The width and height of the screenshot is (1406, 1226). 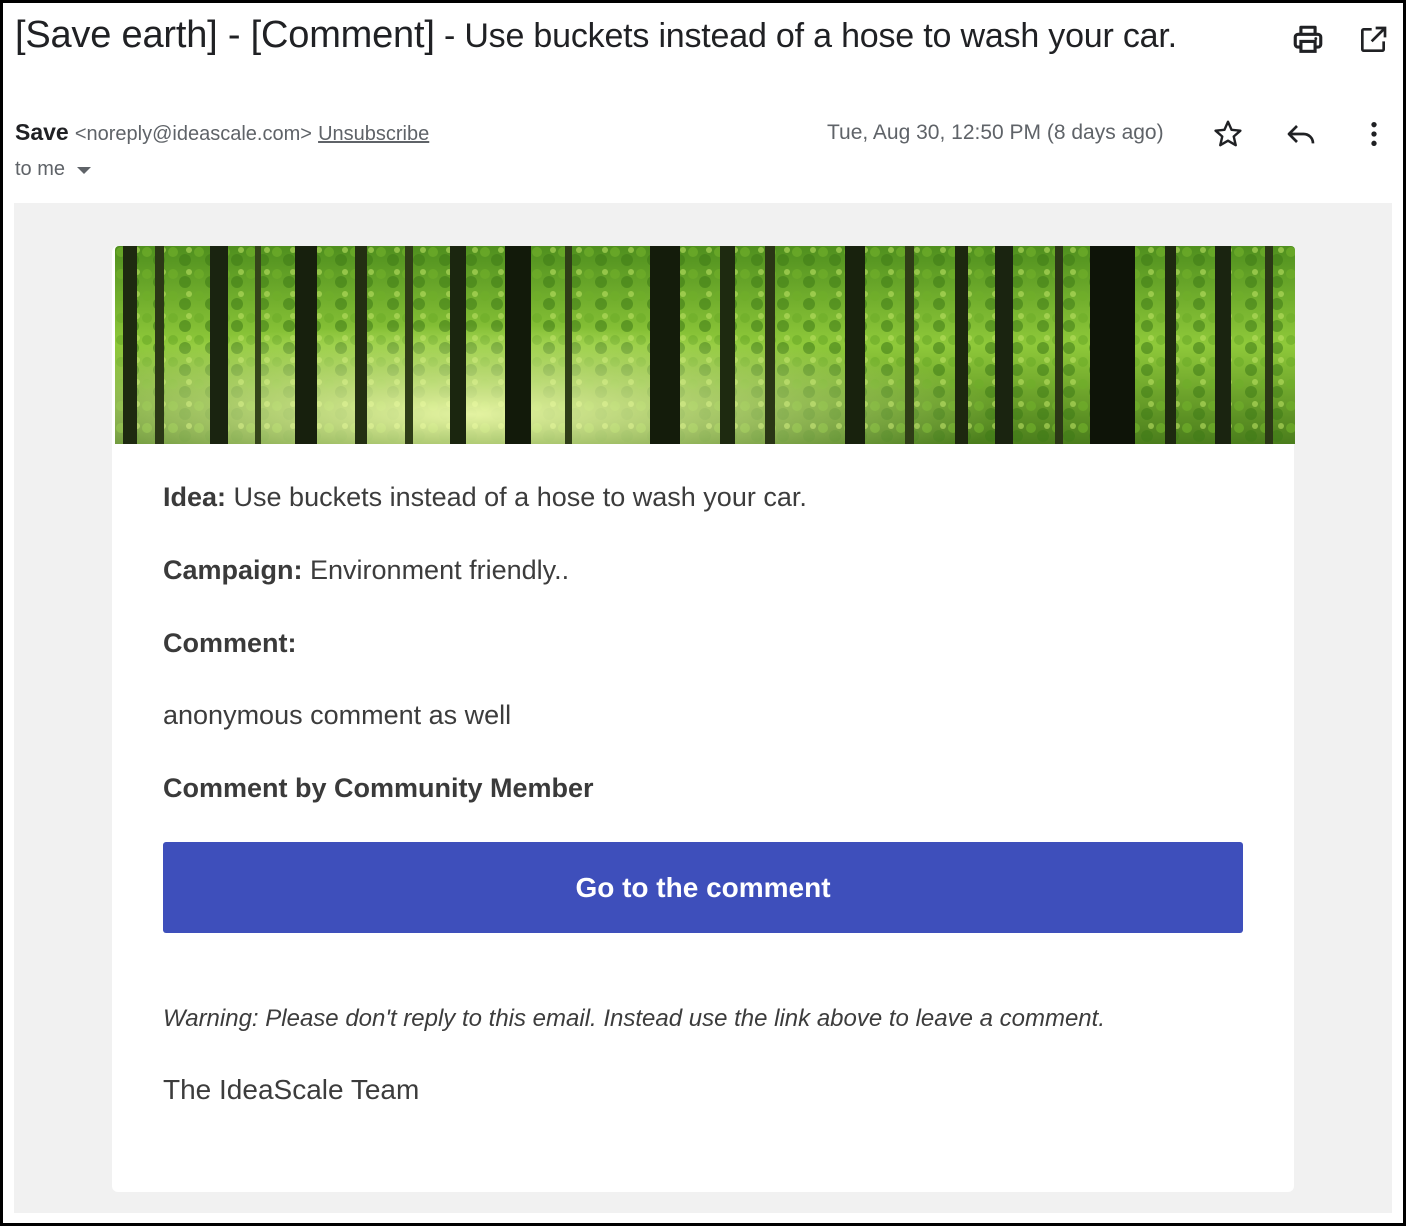 I want to click on star-button, so click(x=1228, y=134).